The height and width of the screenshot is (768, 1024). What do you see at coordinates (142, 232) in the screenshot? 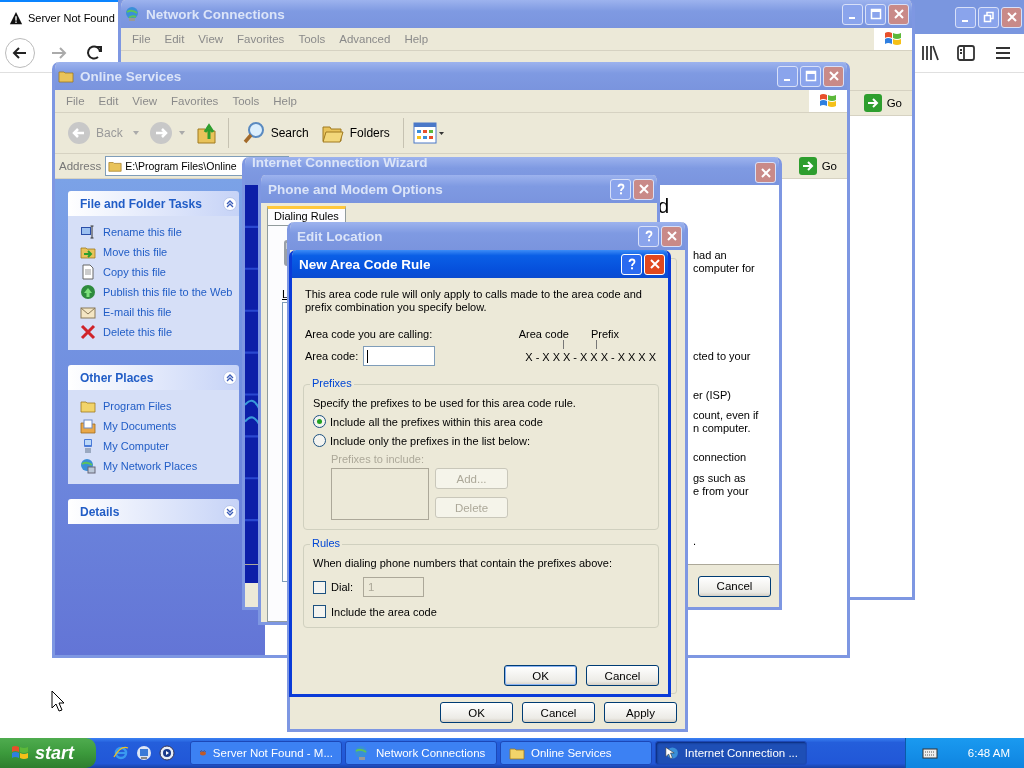
I see `task-link: Rename this file` at bounding box center [142, 232].